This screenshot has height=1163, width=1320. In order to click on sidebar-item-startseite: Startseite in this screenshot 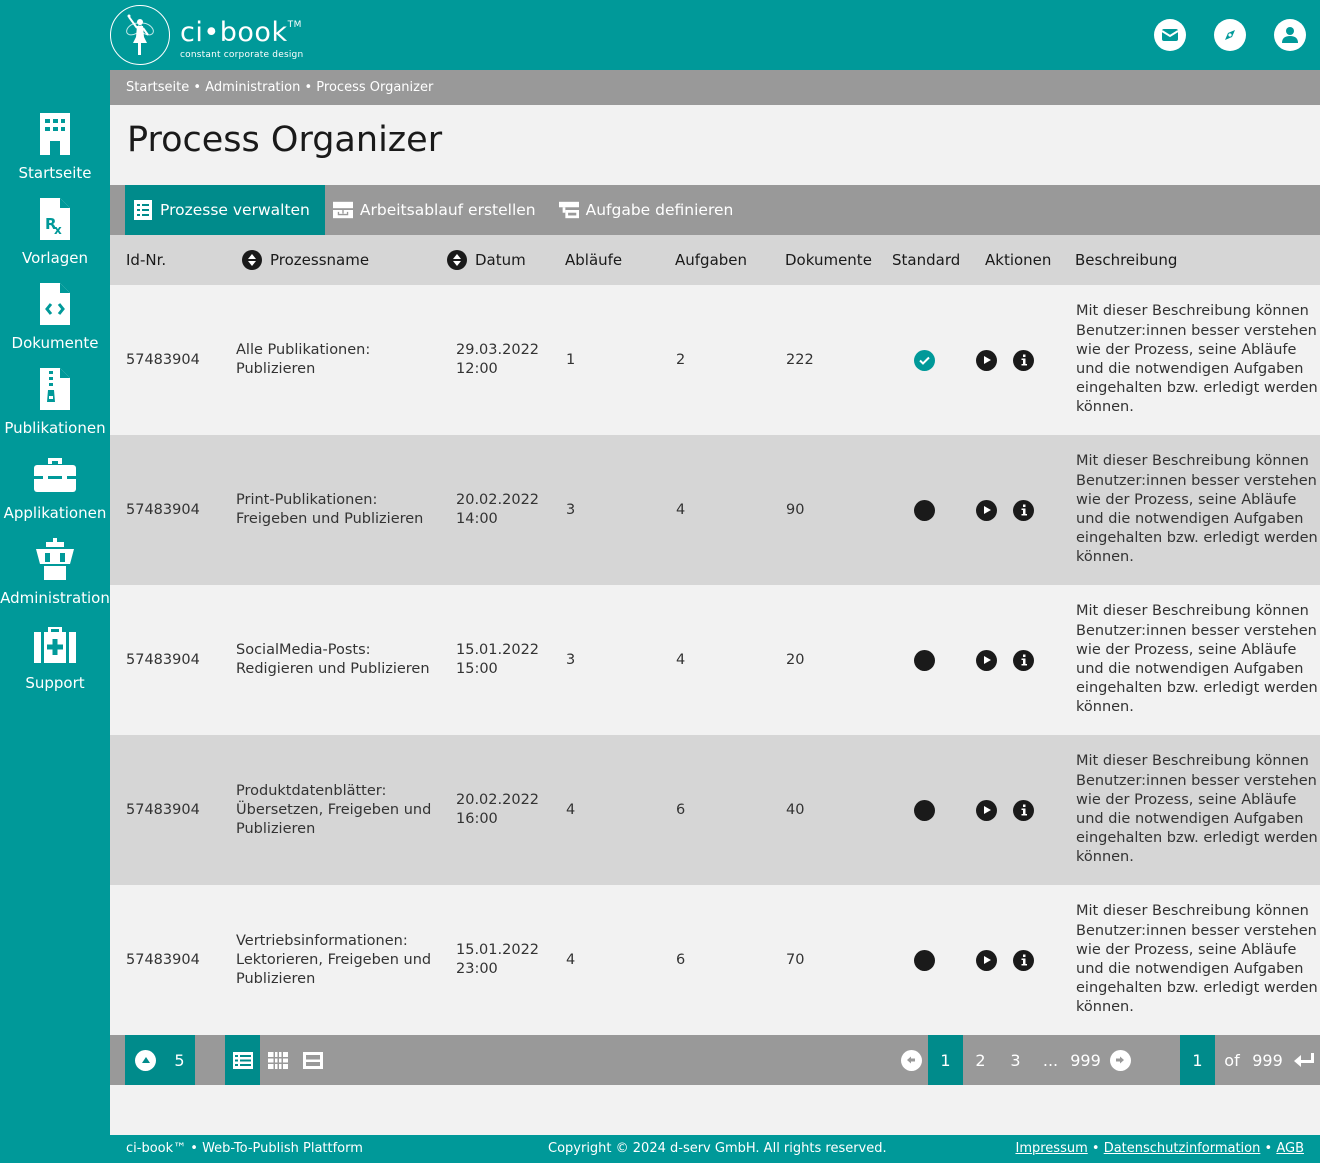, I will do `click(55, 152)`.